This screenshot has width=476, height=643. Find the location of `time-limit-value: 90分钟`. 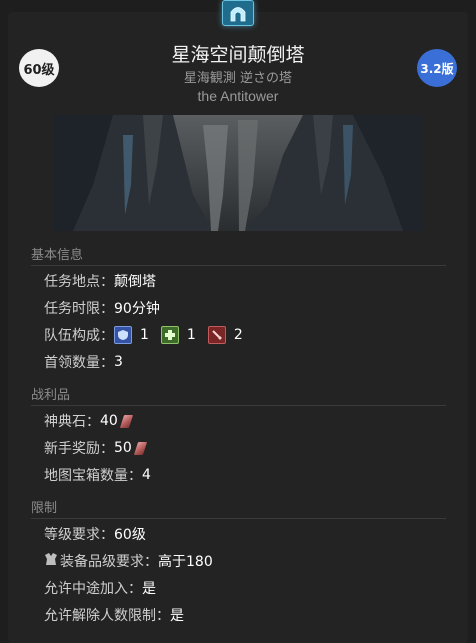

time-limit-value: 90分钟 is located at coordinates (137, 309).